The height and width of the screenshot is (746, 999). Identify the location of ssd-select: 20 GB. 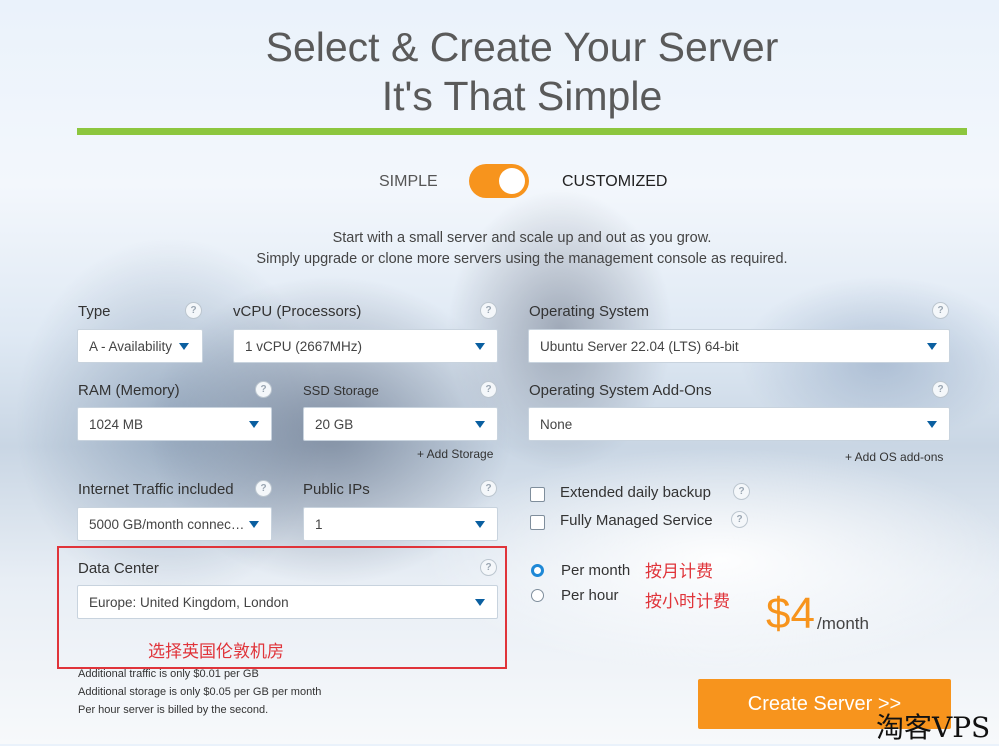
(400, 424).